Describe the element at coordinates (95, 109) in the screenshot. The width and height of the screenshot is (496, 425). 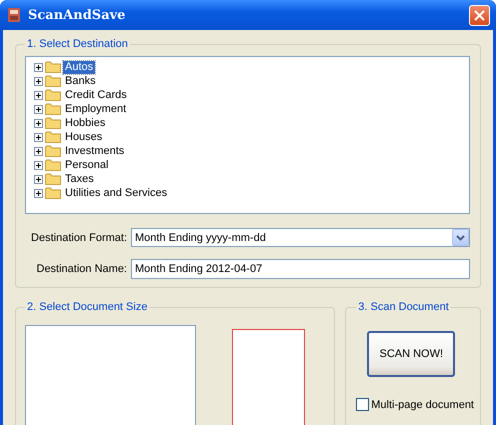
I see `tree-item: Employment` at that location.